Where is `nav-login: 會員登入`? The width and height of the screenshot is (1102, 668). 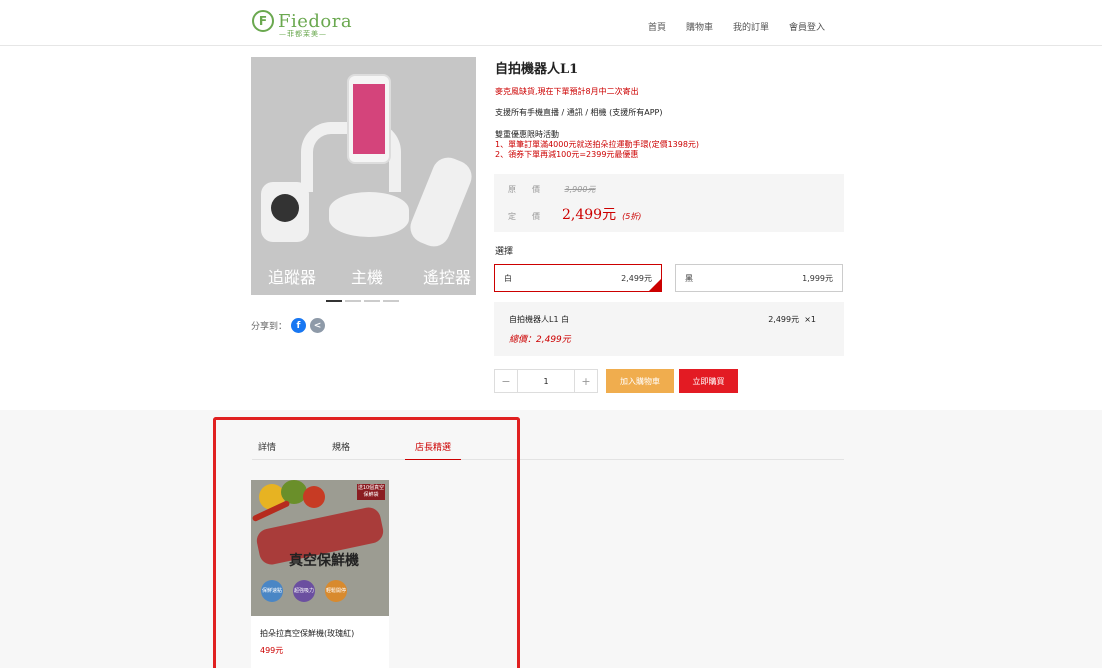
nav-login: 會員登入 is located at coordinates (807, 26).